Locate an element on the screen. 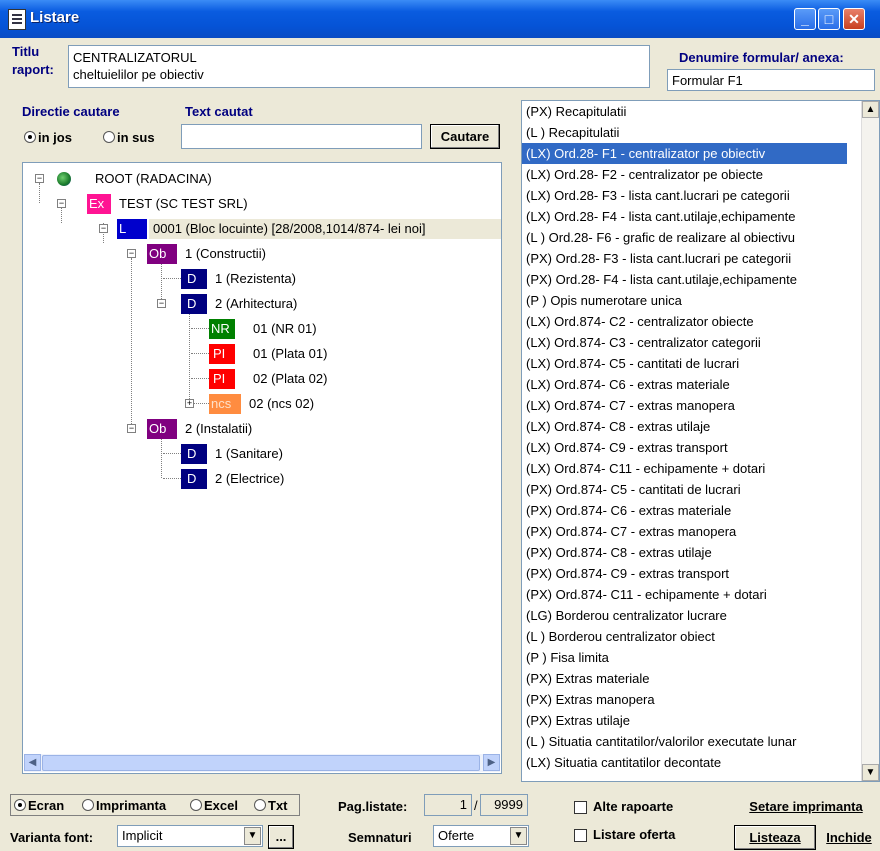  title-bar: Listare _ □ ✕ is located at coordinates (440, 19).